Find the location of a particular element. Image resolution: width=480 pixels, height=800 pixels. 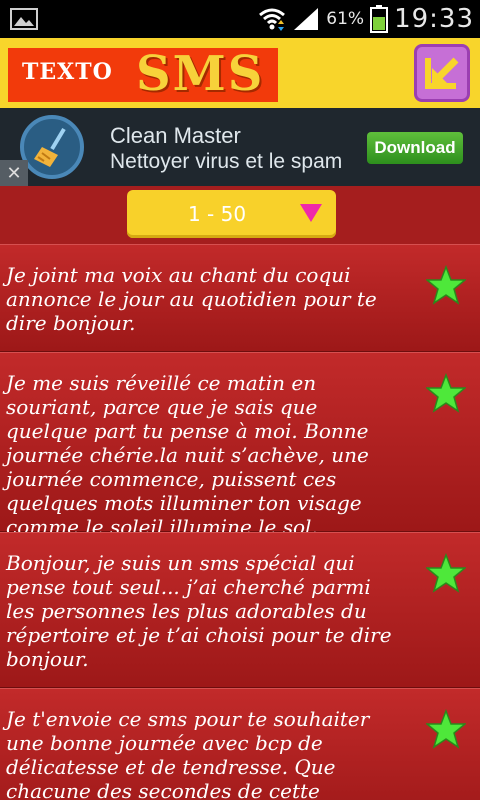

logo-texto: TEXTO is located at coordinates (67, 72).